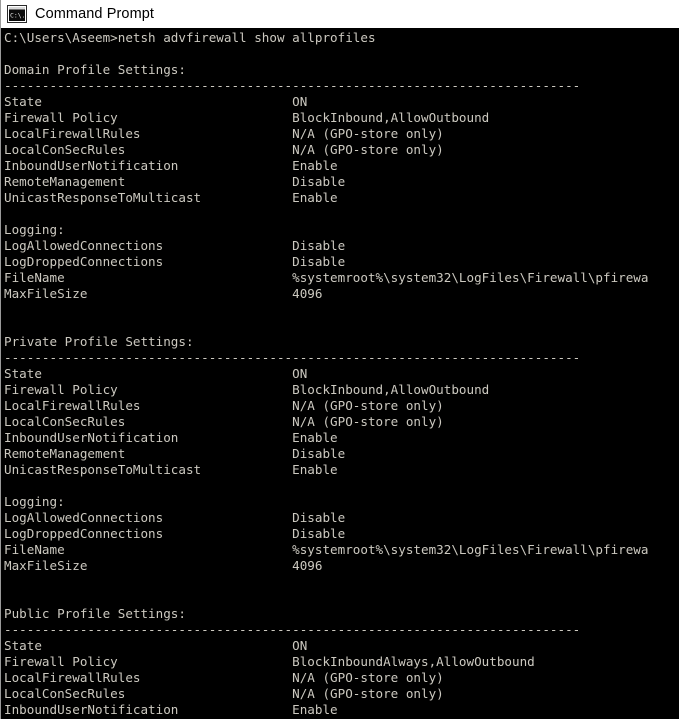 This screenshot has height=719, width=679. I want to click on window-title: Command Prompt, so click(95, 13).